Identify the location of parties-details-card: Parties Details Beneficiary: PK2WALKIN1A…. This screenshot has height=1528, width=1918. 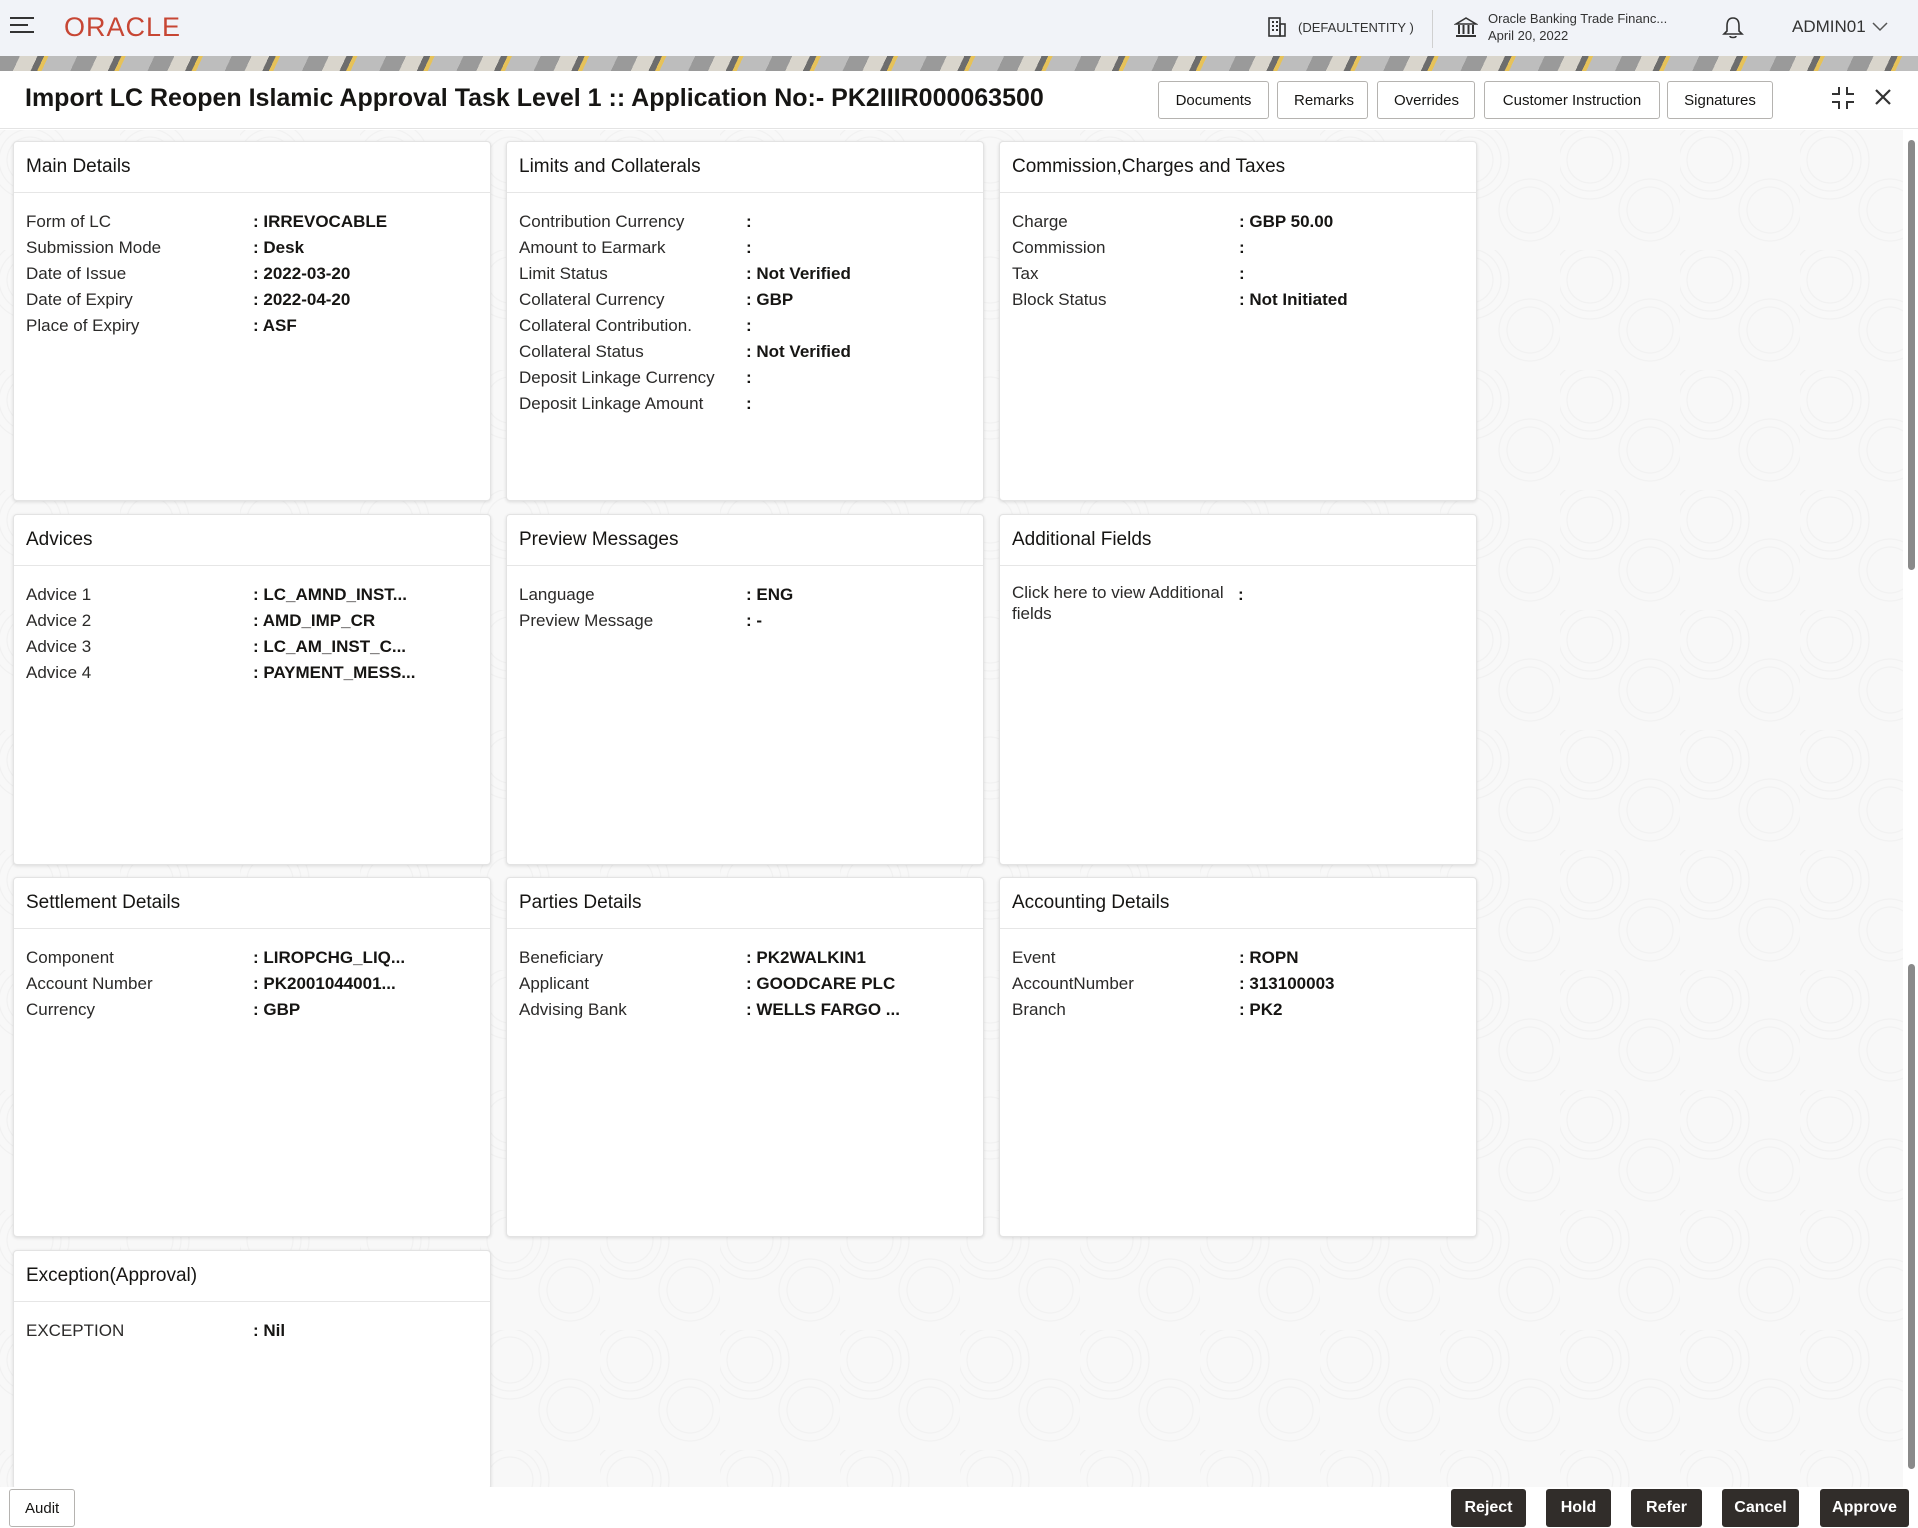
(745, 1057).